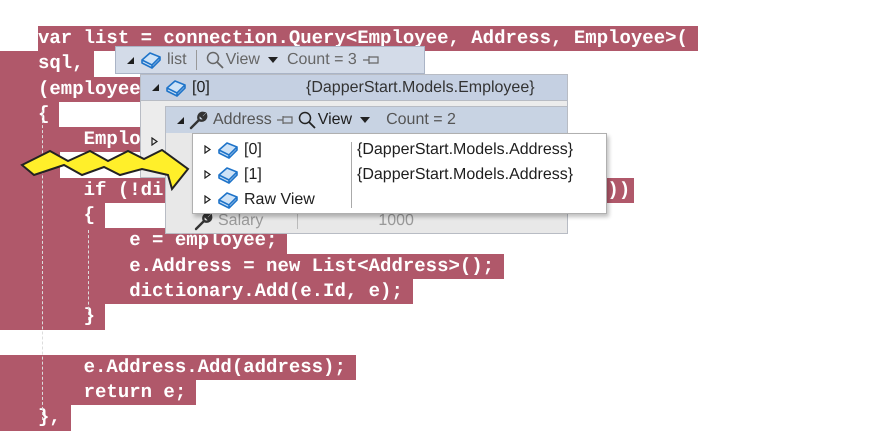 The image size is (893, 434). Describe the element at coordinates (620, 191) in the screenshot. I see `code-text: ))` at that location.